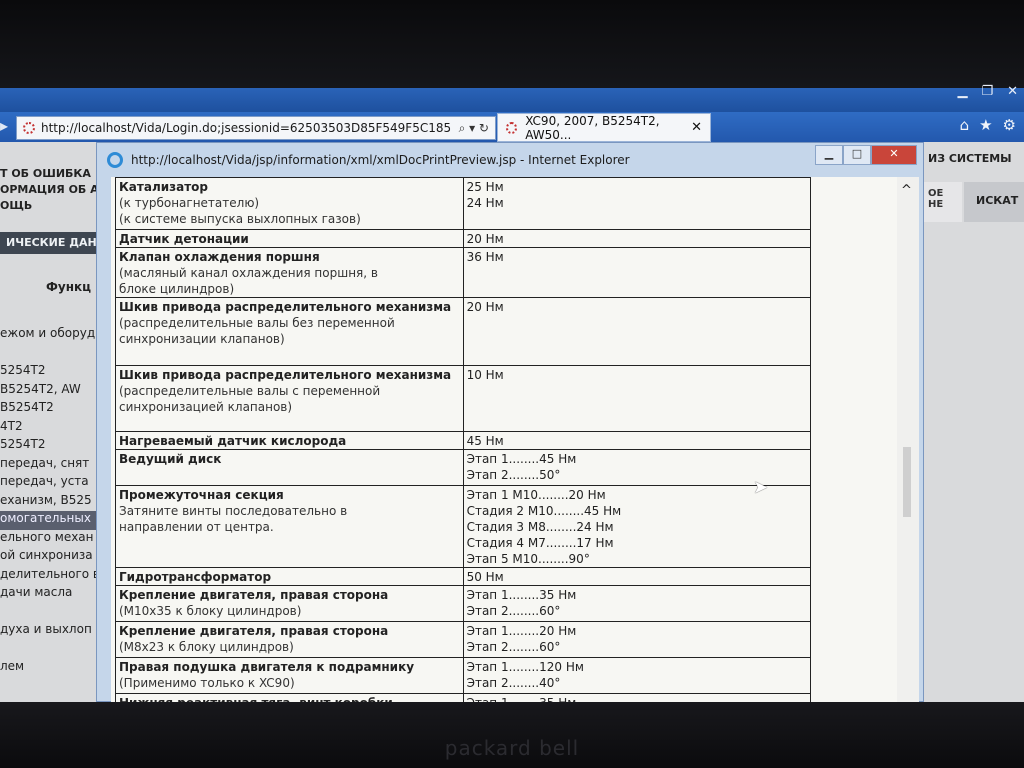 The width and height of the screenshot is (1024, 768). I want to click on site-favicon-icon, so click(29, 128).